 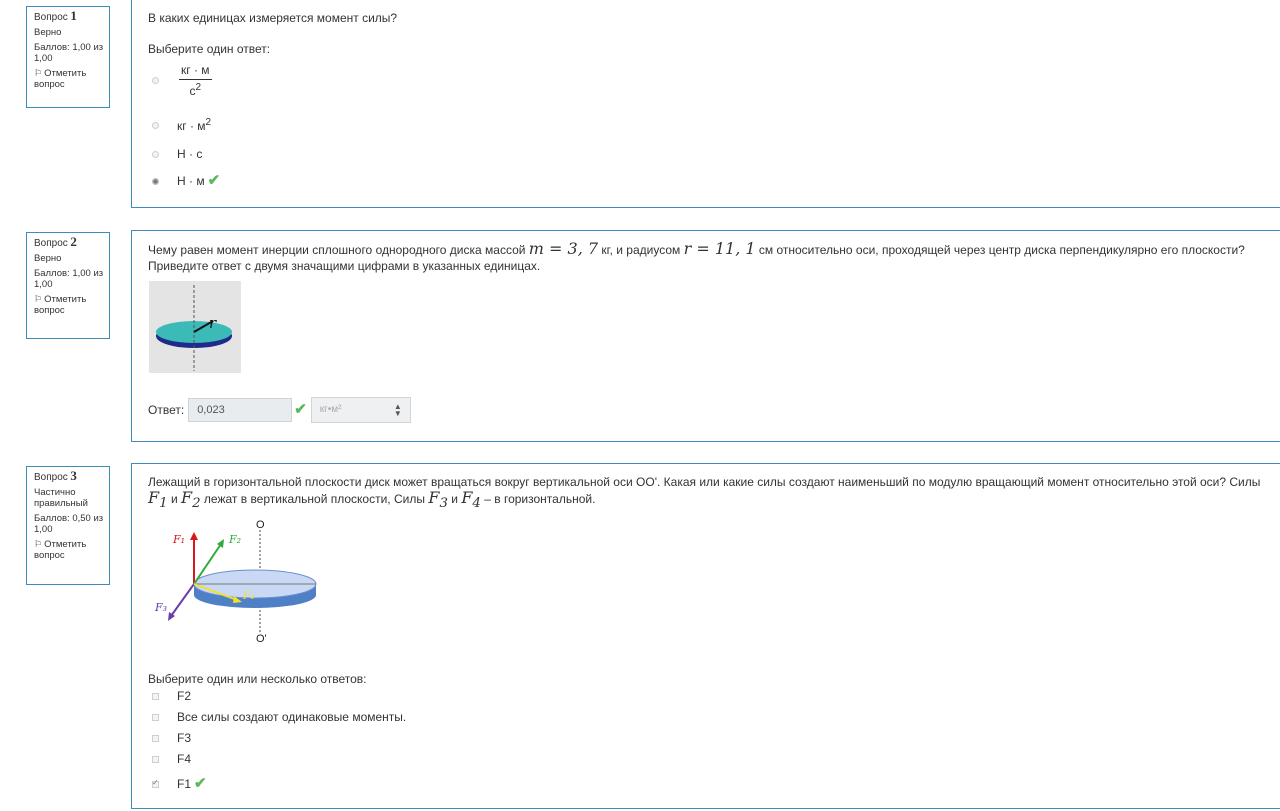 What do you see at coordinates (260, 525) in the screenshot?
I see `axis-top-label: O` at bounding box center [260, 525].